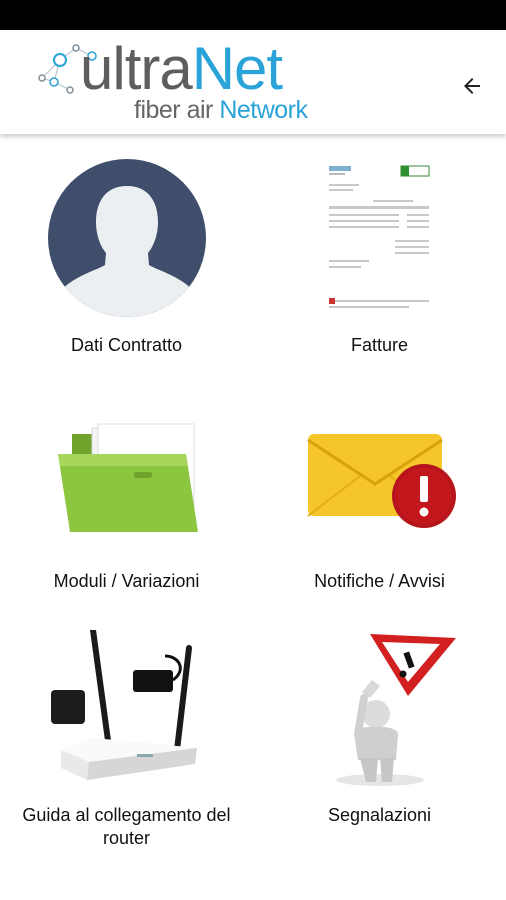  I want to click on ultranet-logo: ultraNet fiber air Network, so click(186, 84).